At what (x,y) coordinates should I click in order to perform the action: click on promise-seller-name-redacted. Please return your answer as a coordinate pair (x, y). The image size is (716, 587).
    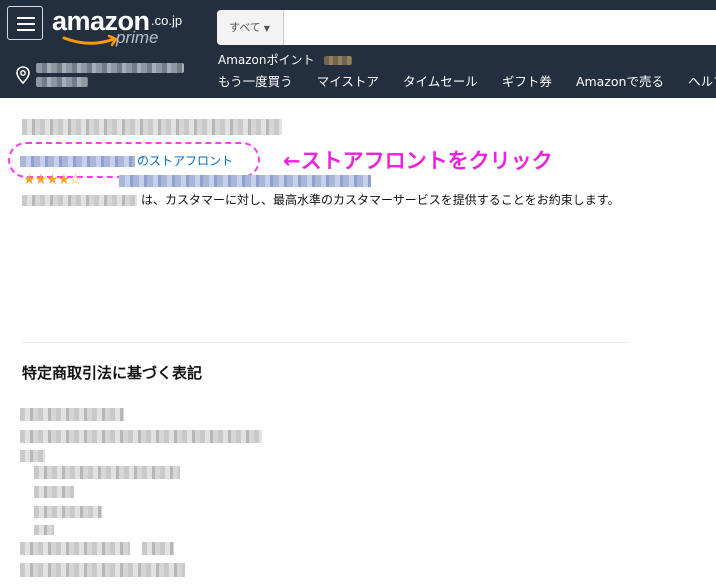
    Looking at the image, I should click on (79, 200).